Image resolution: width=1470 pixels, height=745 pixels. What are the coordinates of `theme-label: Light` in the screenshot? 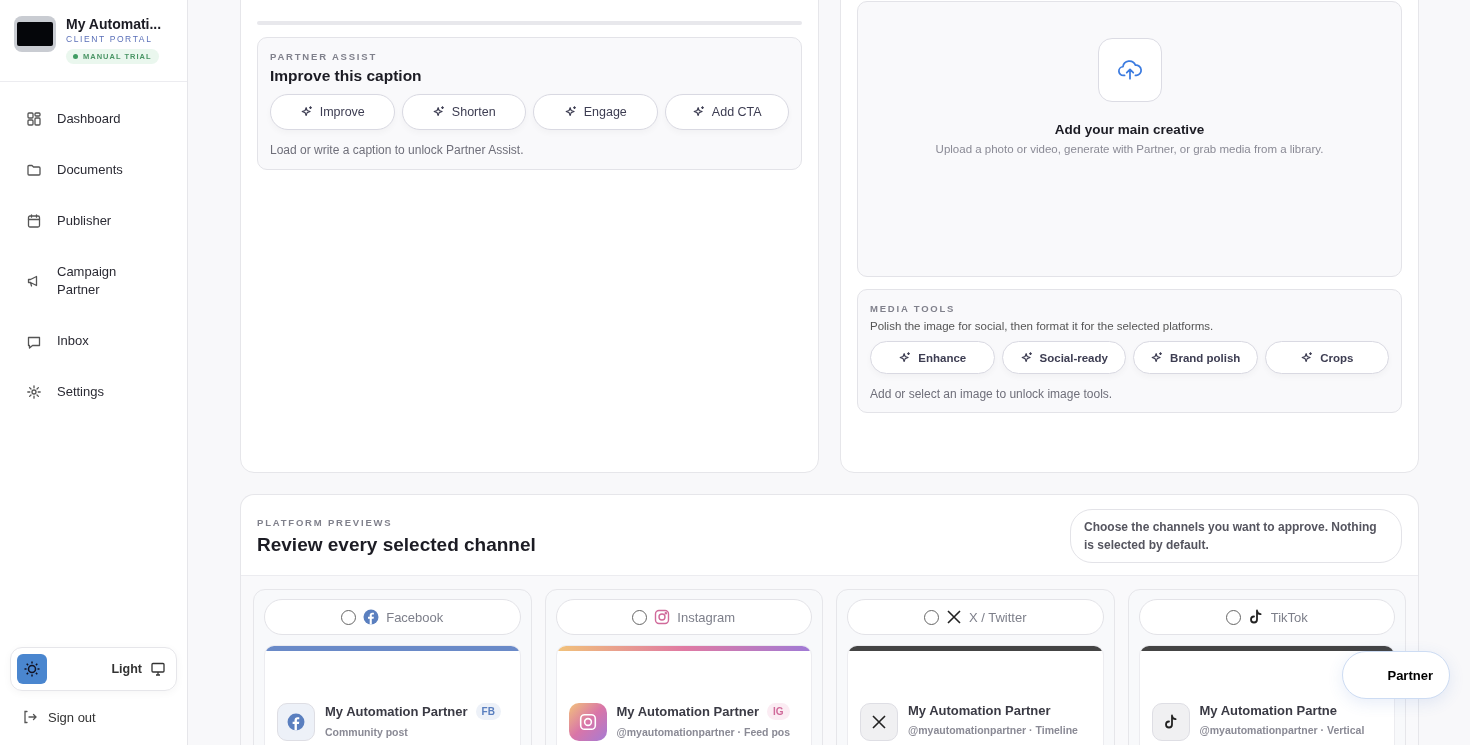 It's located at (126, 669).